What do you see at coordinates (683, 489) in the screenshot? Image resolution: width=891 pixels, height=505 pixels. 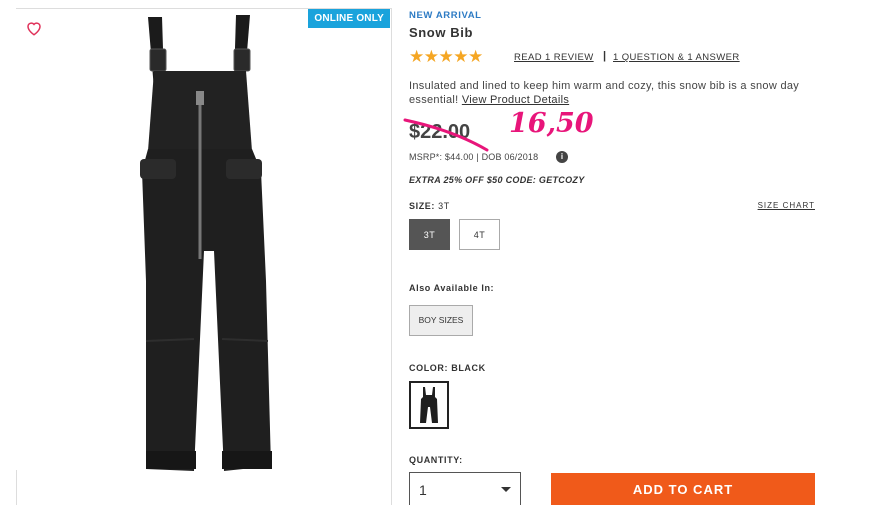 I see `add-to-cart-button: ADD TO CART` at bounding box center [683, 489].